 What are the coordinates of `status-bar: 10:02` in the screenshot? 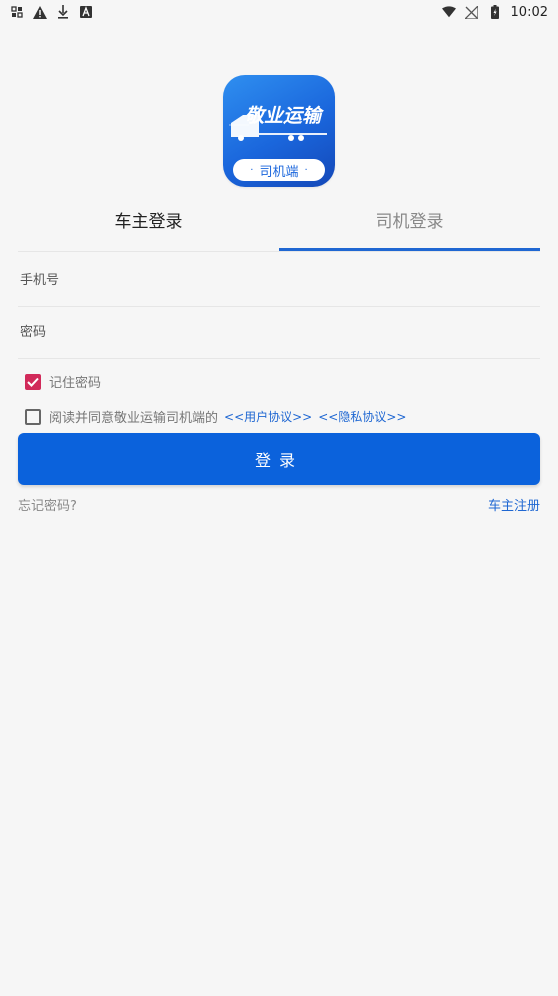 It's located at (279, 12).